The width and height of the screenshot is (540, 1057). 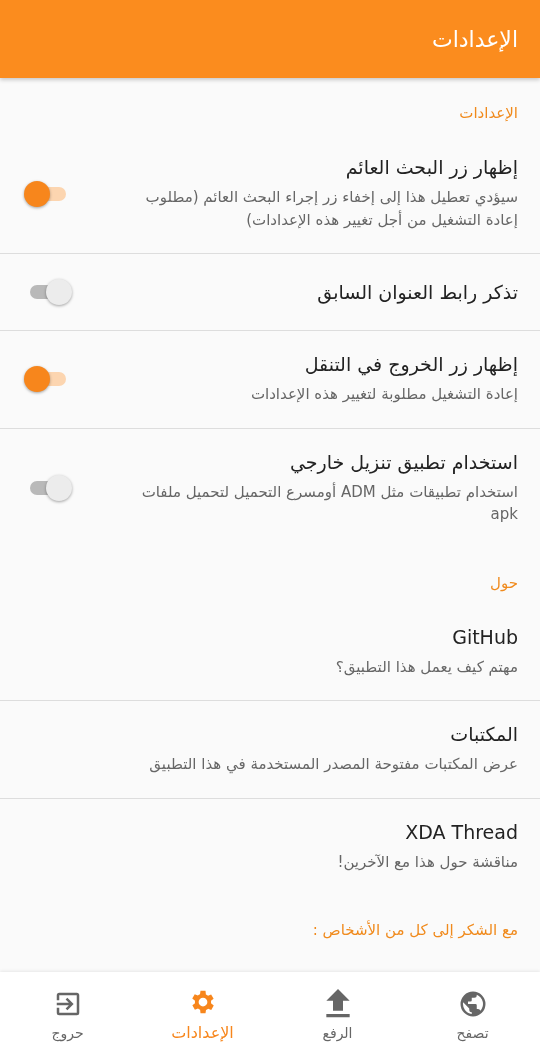 What do you see at coordinates (270, 292) in the screenshot?
I see `preference-item: تذكر رابط العنوان السابق` at bounding box center [270, 292].